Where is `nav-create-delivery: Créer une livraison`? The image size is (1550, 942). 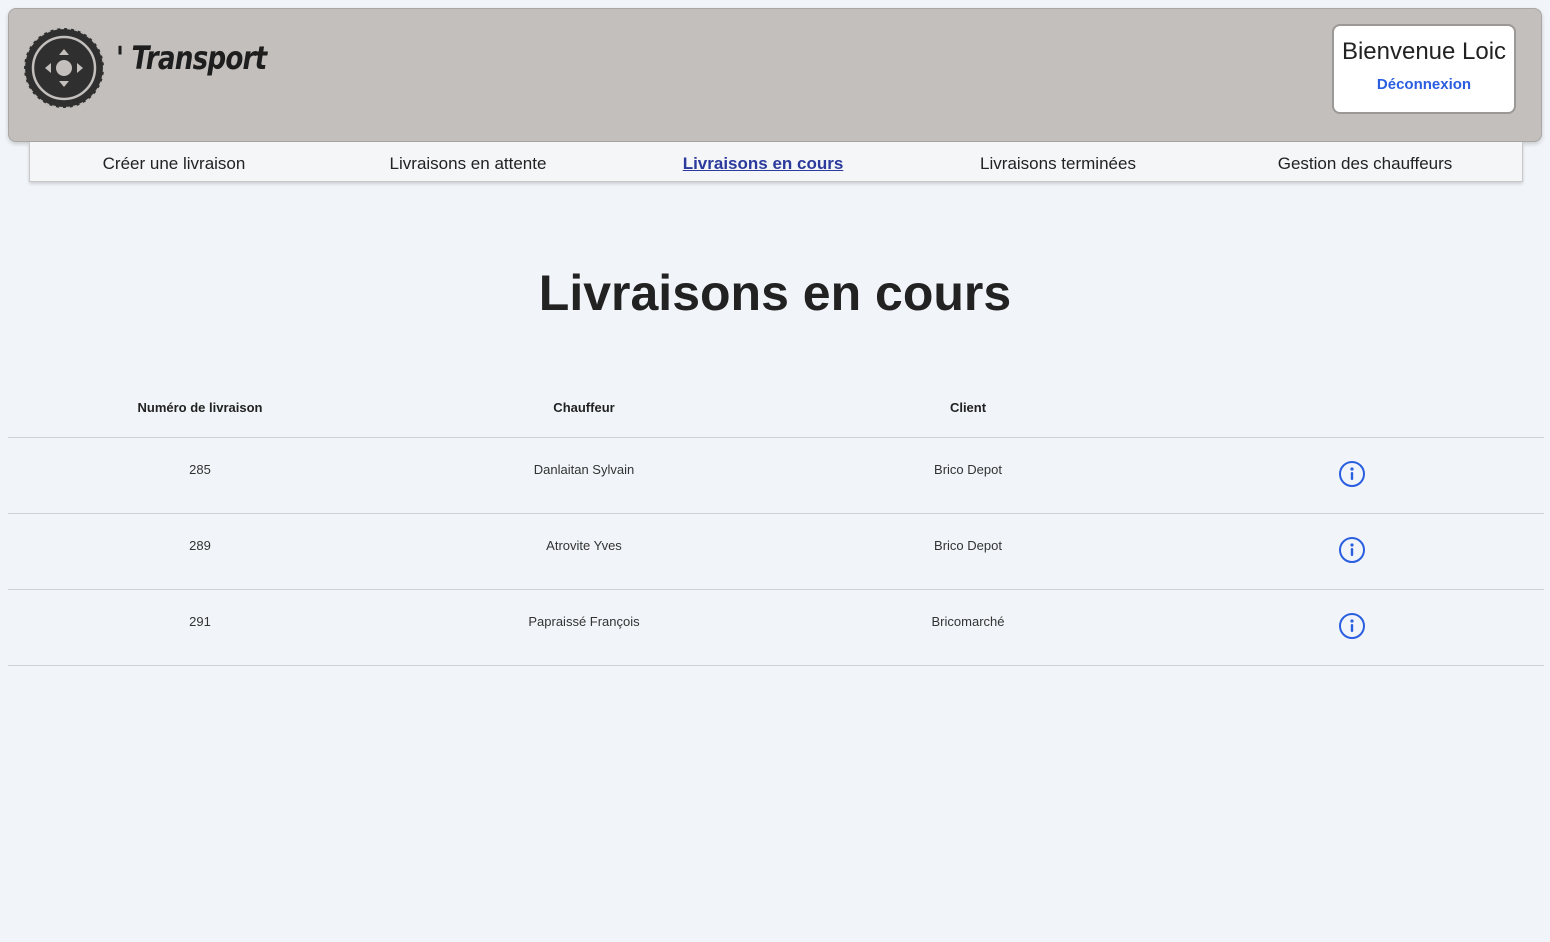
nav-create-delivery: Créer une livraison is located at coordinates (174, 164).